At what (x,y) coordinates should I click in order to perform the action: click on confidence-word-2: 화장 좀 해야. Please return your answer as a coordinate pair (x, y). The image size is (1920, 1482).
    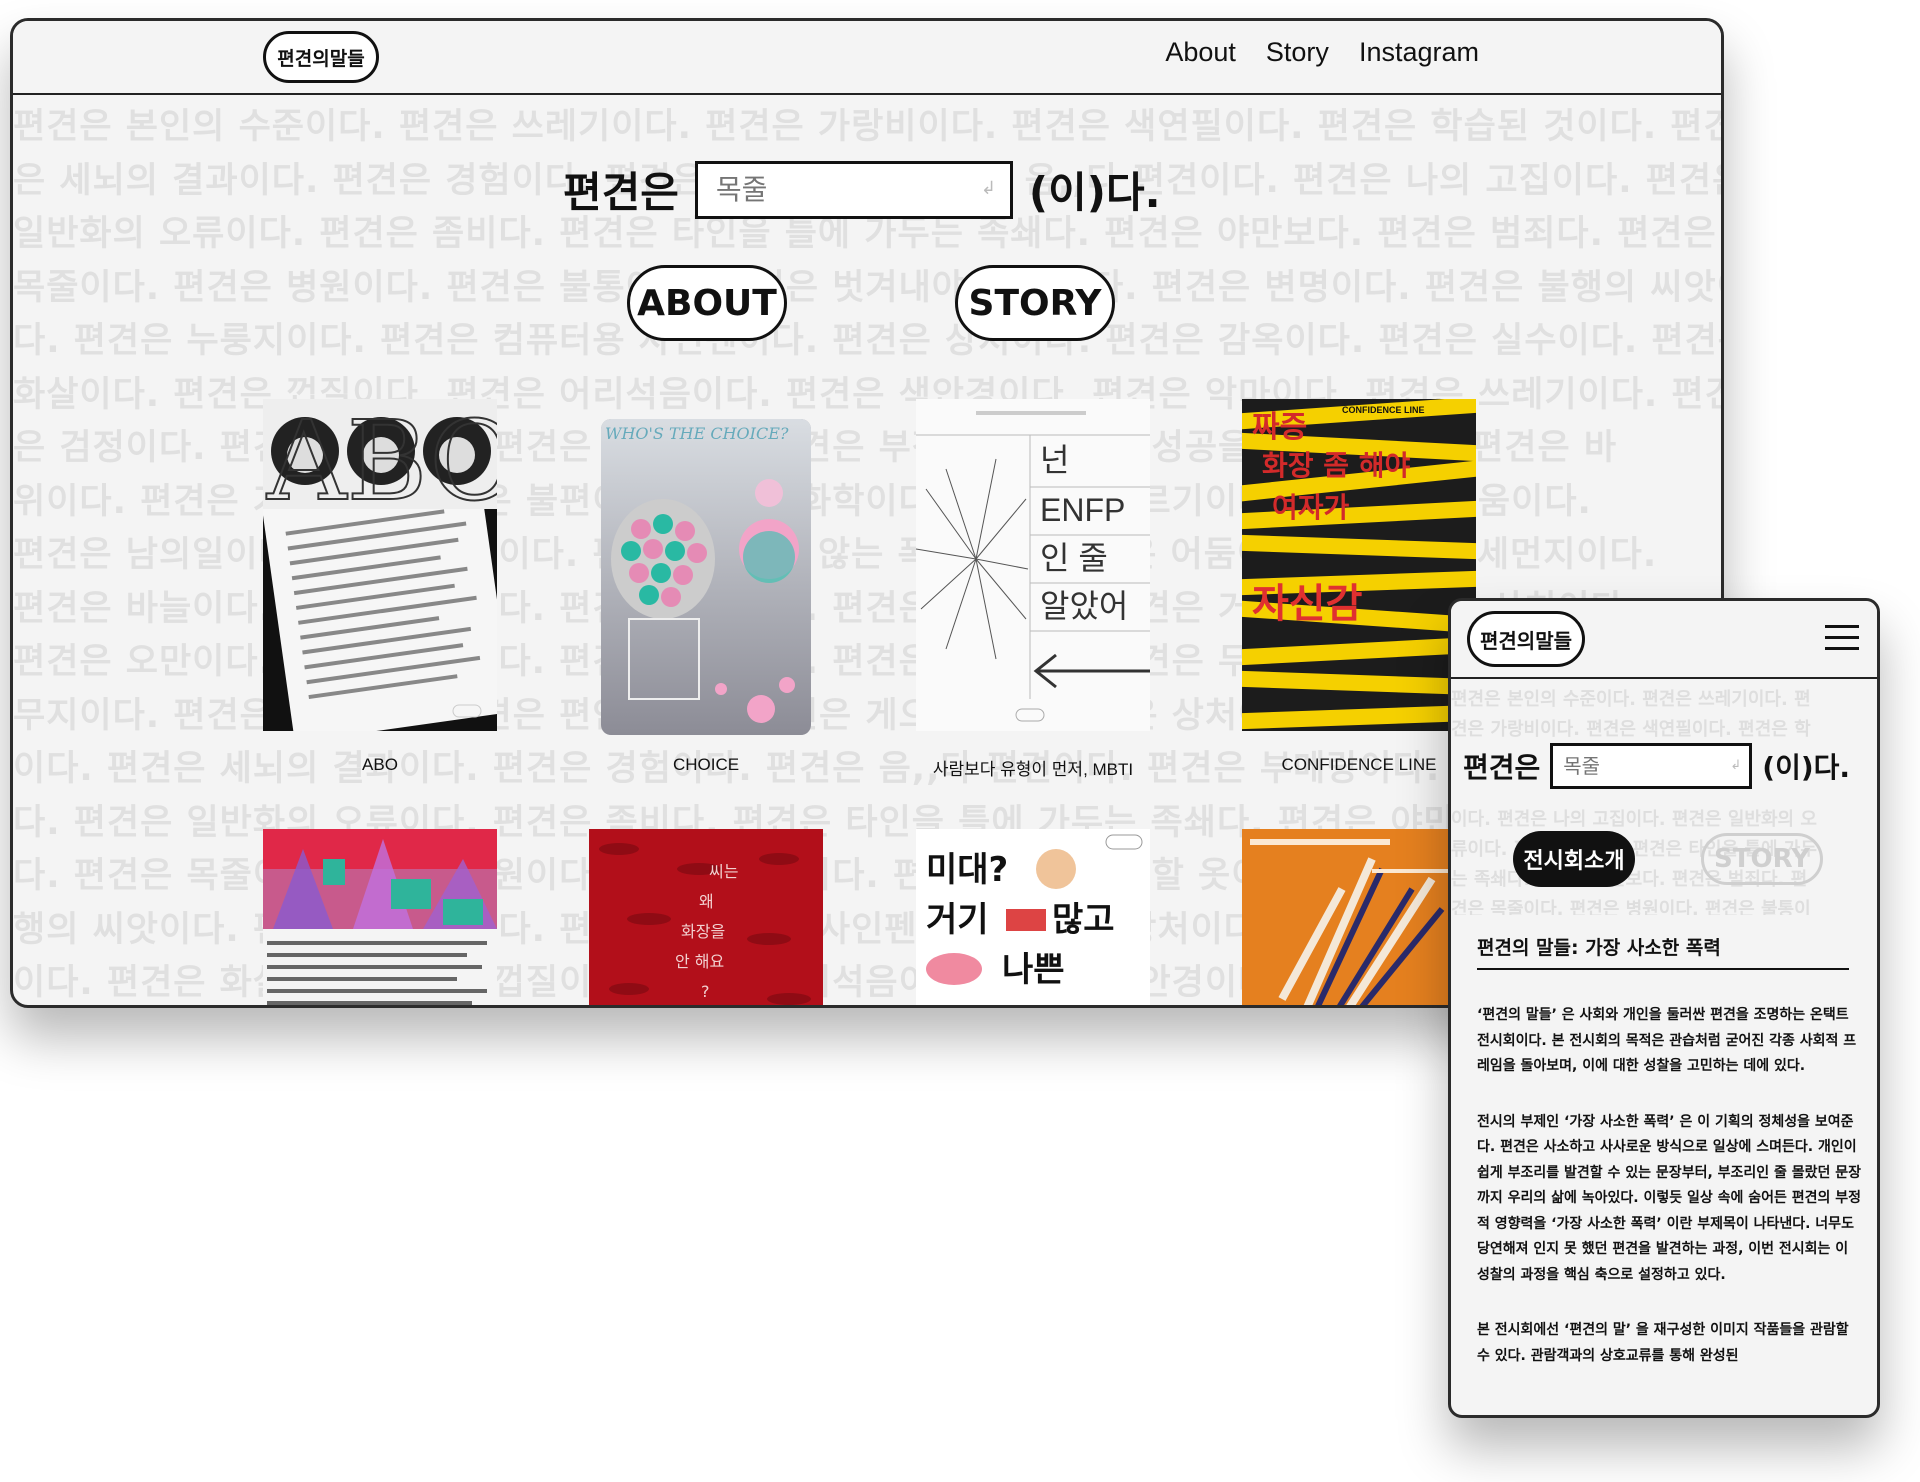
    Looking at the image, I should click on (1336, 465).